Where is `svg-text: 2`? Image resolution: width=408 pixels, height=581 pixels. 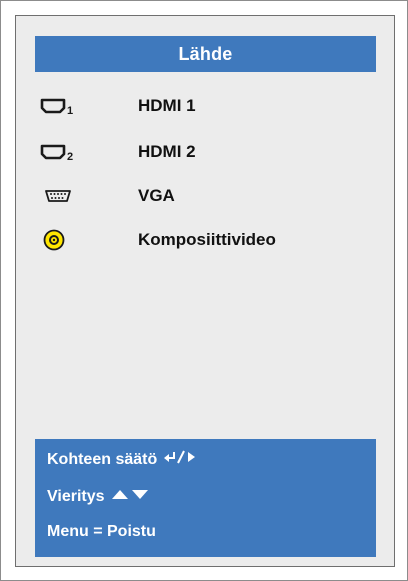
svg-text: 2 is located at coordinates (70, 157).